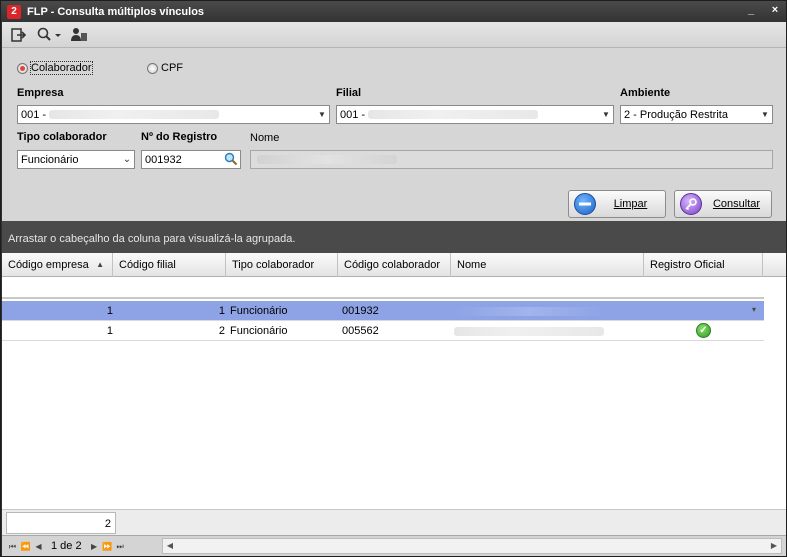  Describe the element at coordinates (100, 264) in the screenshot. I see `sort-ascending-icon: ▲` at that location.